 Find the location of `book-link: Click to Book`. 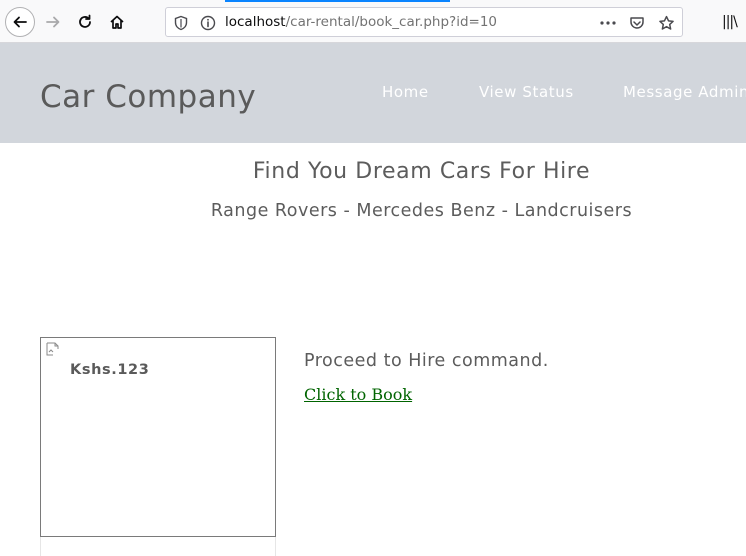

book-link: Click to Book is located at coordinates (358, 394).